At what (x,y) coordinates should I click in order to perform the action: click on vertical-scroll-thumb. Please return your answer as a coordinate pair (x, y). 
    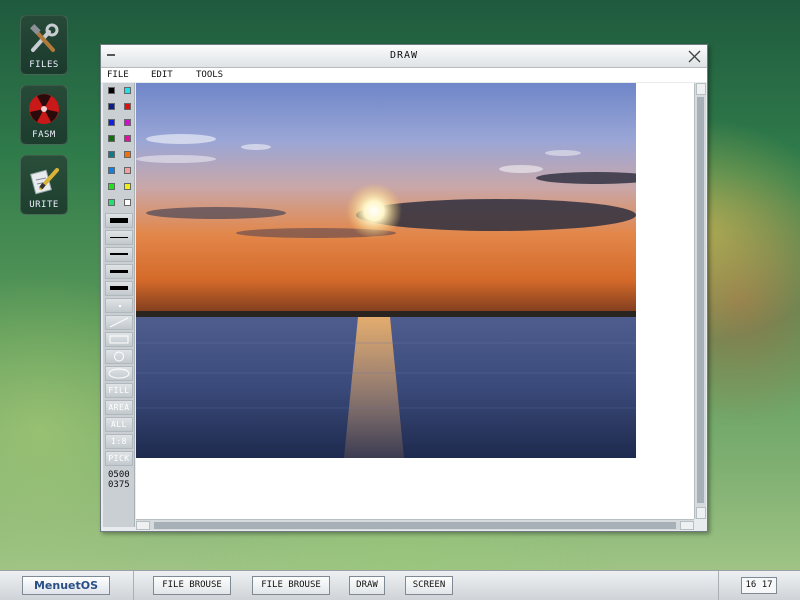
    Looking at the image, I should click on (700, 300).